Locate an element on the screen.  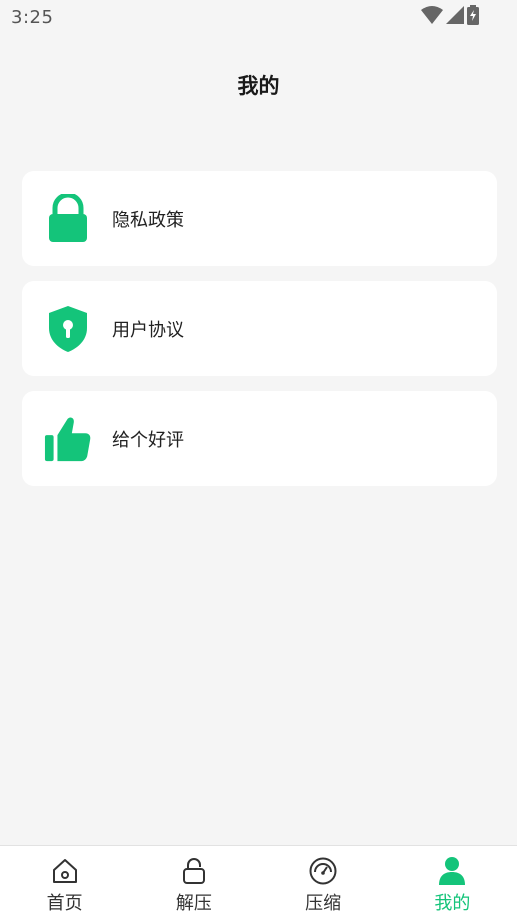
page-title: 我的 is located at coordinates (258, 86).